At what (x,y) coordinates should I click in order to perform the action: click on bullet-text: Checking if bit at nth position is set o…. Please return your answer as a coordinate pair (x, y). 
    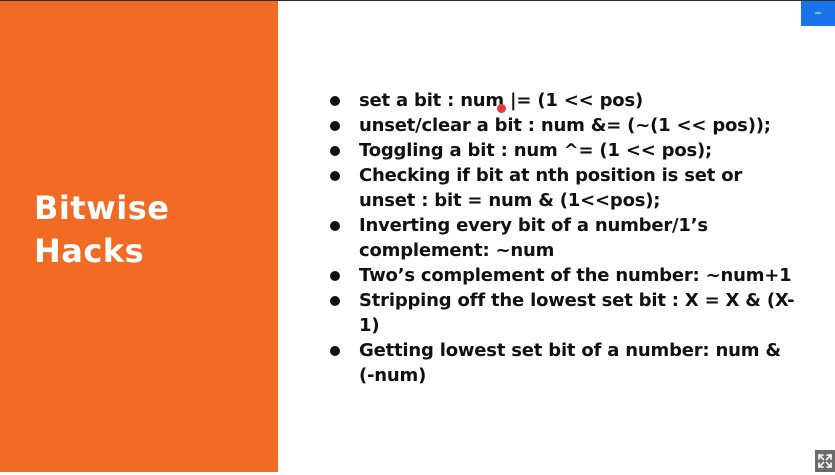
    Looking at the image, I should click on (551, 188).